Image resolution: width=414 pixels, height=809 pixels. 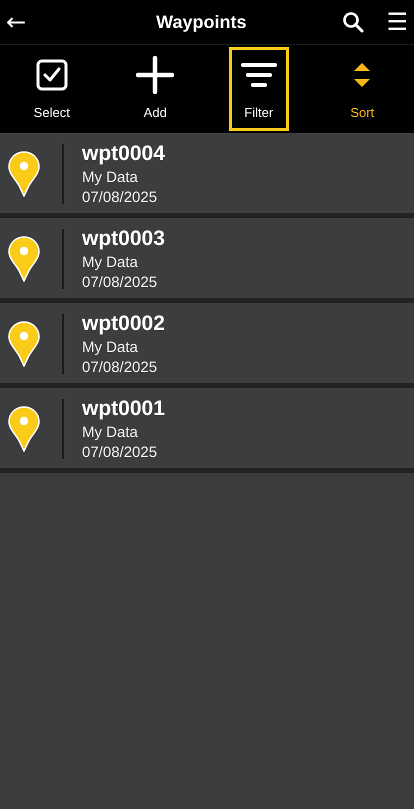 I want to click on filter-button: Filter, so click(x=258, y=89).